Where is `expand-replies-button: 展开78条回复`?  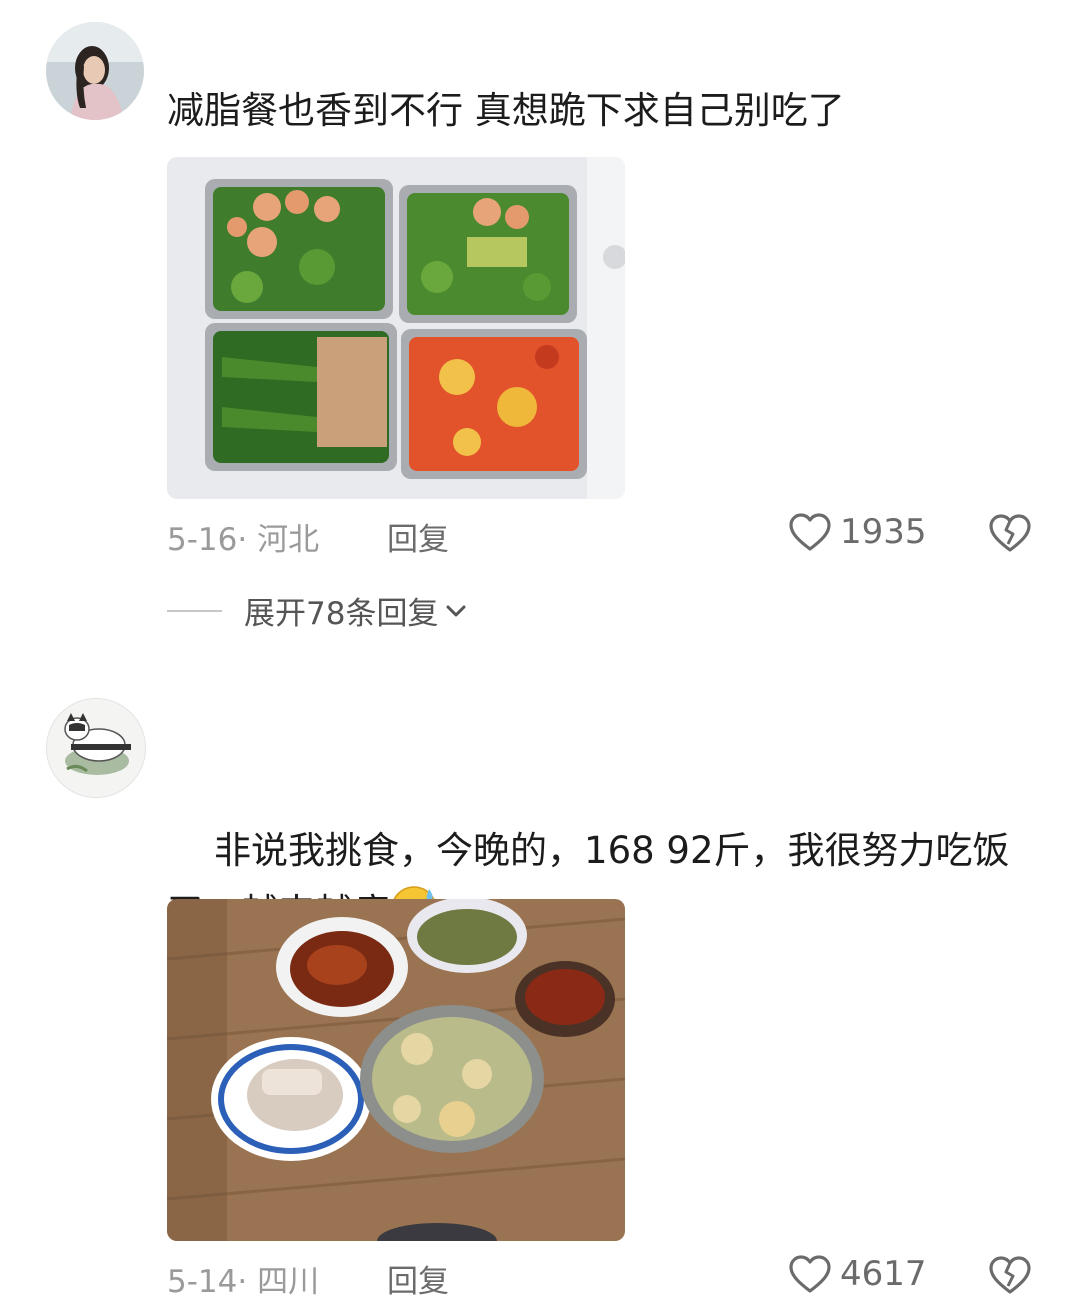
expand-replies-button: 展开78条回复 is located at coordinates (317, 610).